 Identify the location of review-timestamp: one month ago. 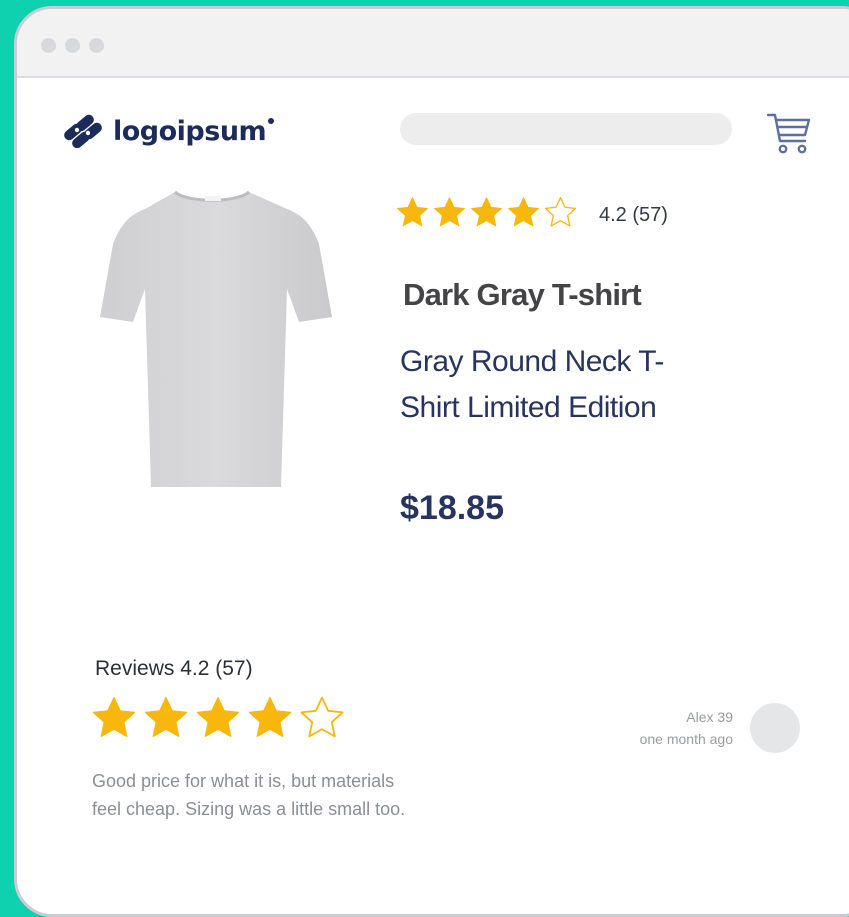
(686, 739).